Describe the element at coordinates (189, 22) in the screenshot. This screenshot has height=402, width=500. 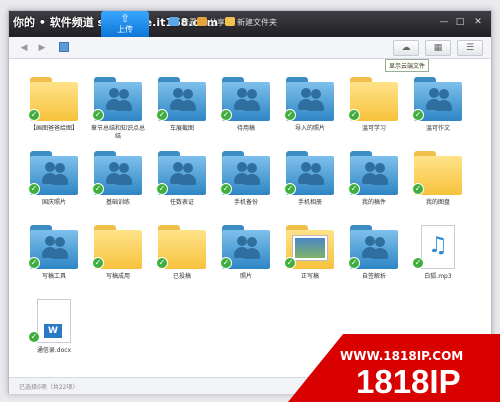
I see `view-label: 查看` at that location.